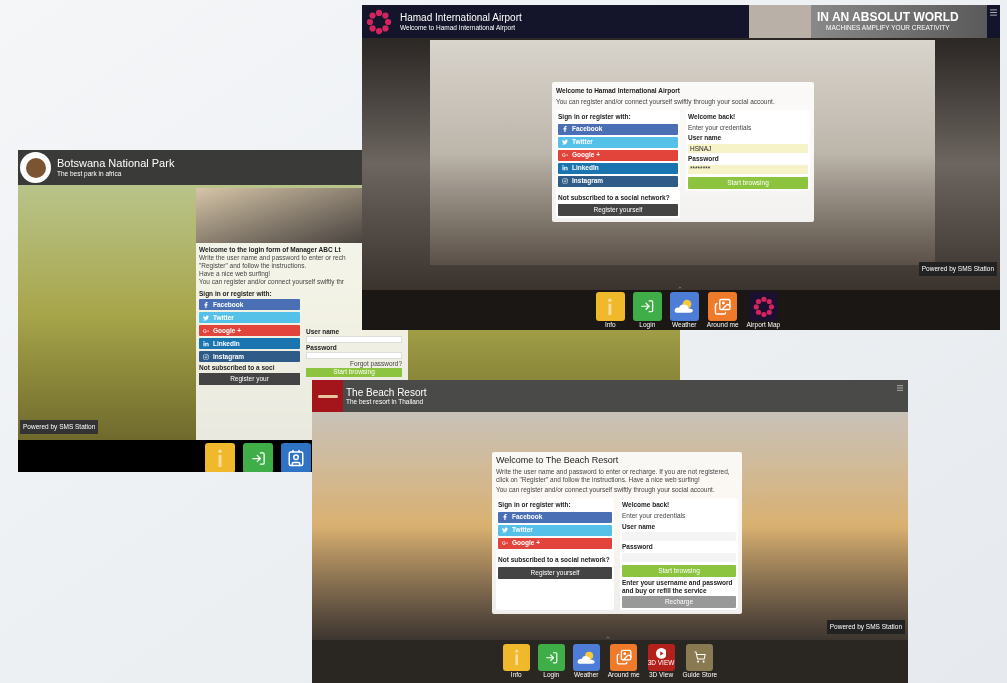 This screenshot has height=683, width=1007. Describe the element at coordinates (327, 396) in the screenshot. I see `logo-icon` at that location.